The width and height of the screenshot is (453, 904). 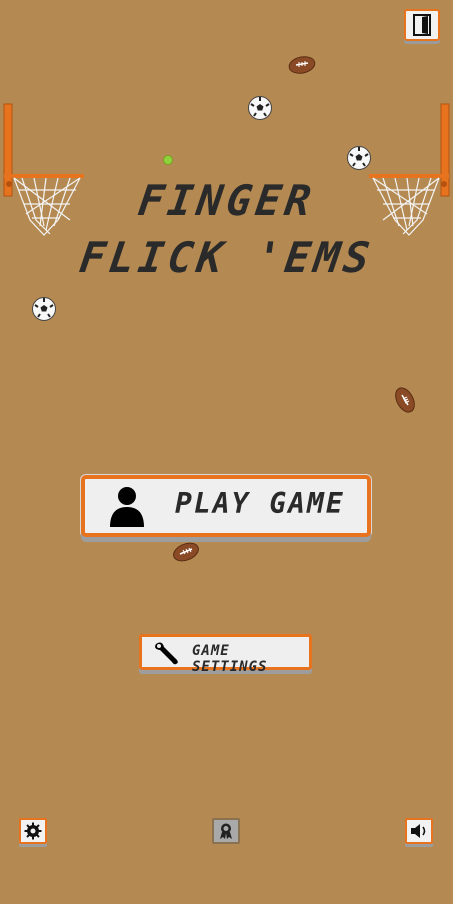 I want to click on gear-icon, so click(x=33, y=831).